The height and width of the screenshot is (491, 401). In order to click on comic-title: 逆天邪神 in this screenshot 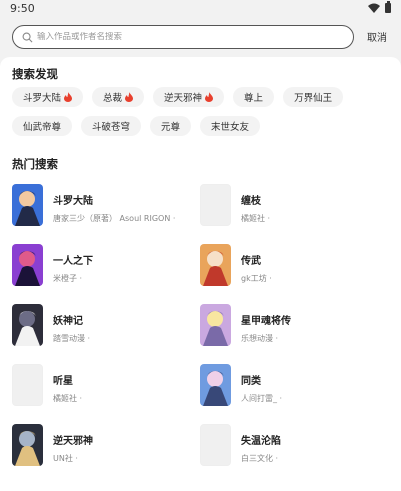, I will do `click(73, 441)`.